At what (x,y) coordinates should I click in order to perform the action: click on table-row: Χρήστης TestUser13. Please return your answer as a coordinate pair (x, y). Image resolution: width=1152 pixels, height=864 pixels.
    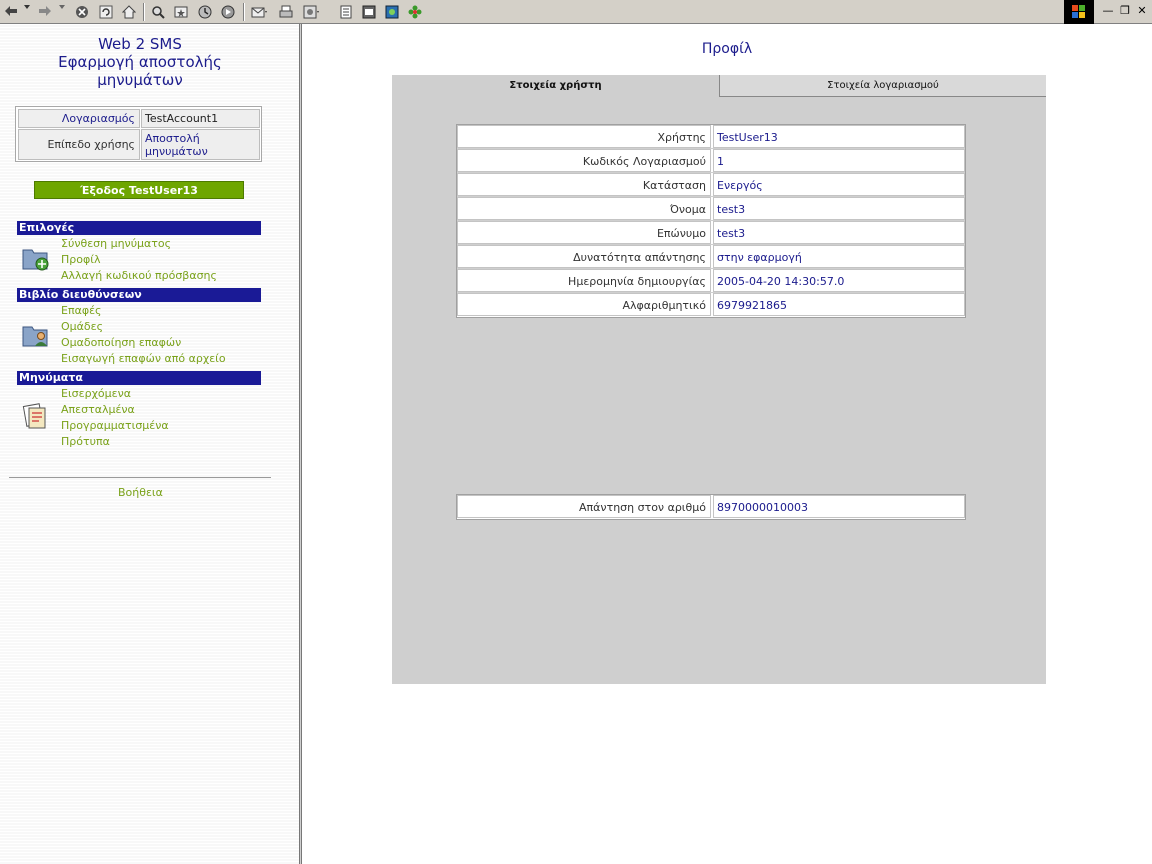
    Looking at the image, I should click on (711, 137).